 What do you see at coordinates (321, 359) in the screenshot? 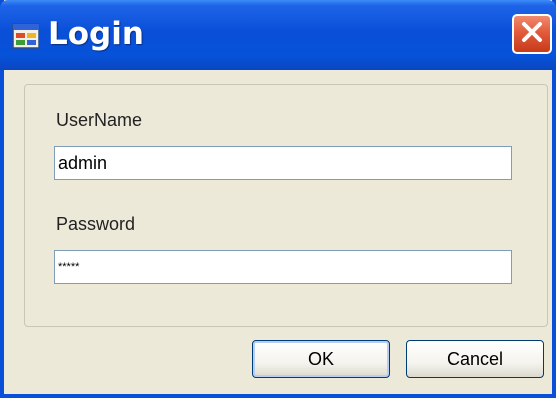
I see `ok-button: OK` at bounding box center [321, 359].